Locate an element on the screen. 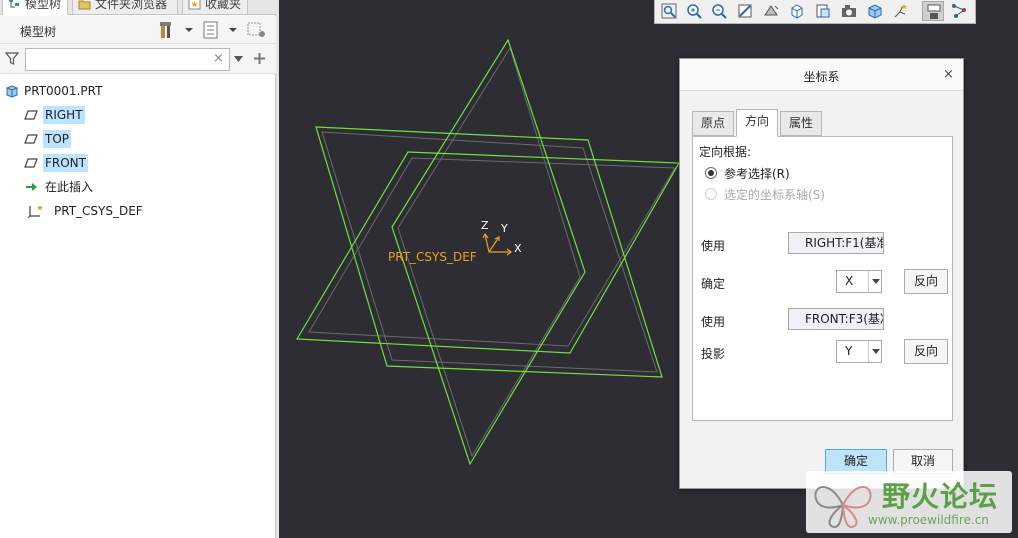  display-style-button is located at coordinates (771, 11).